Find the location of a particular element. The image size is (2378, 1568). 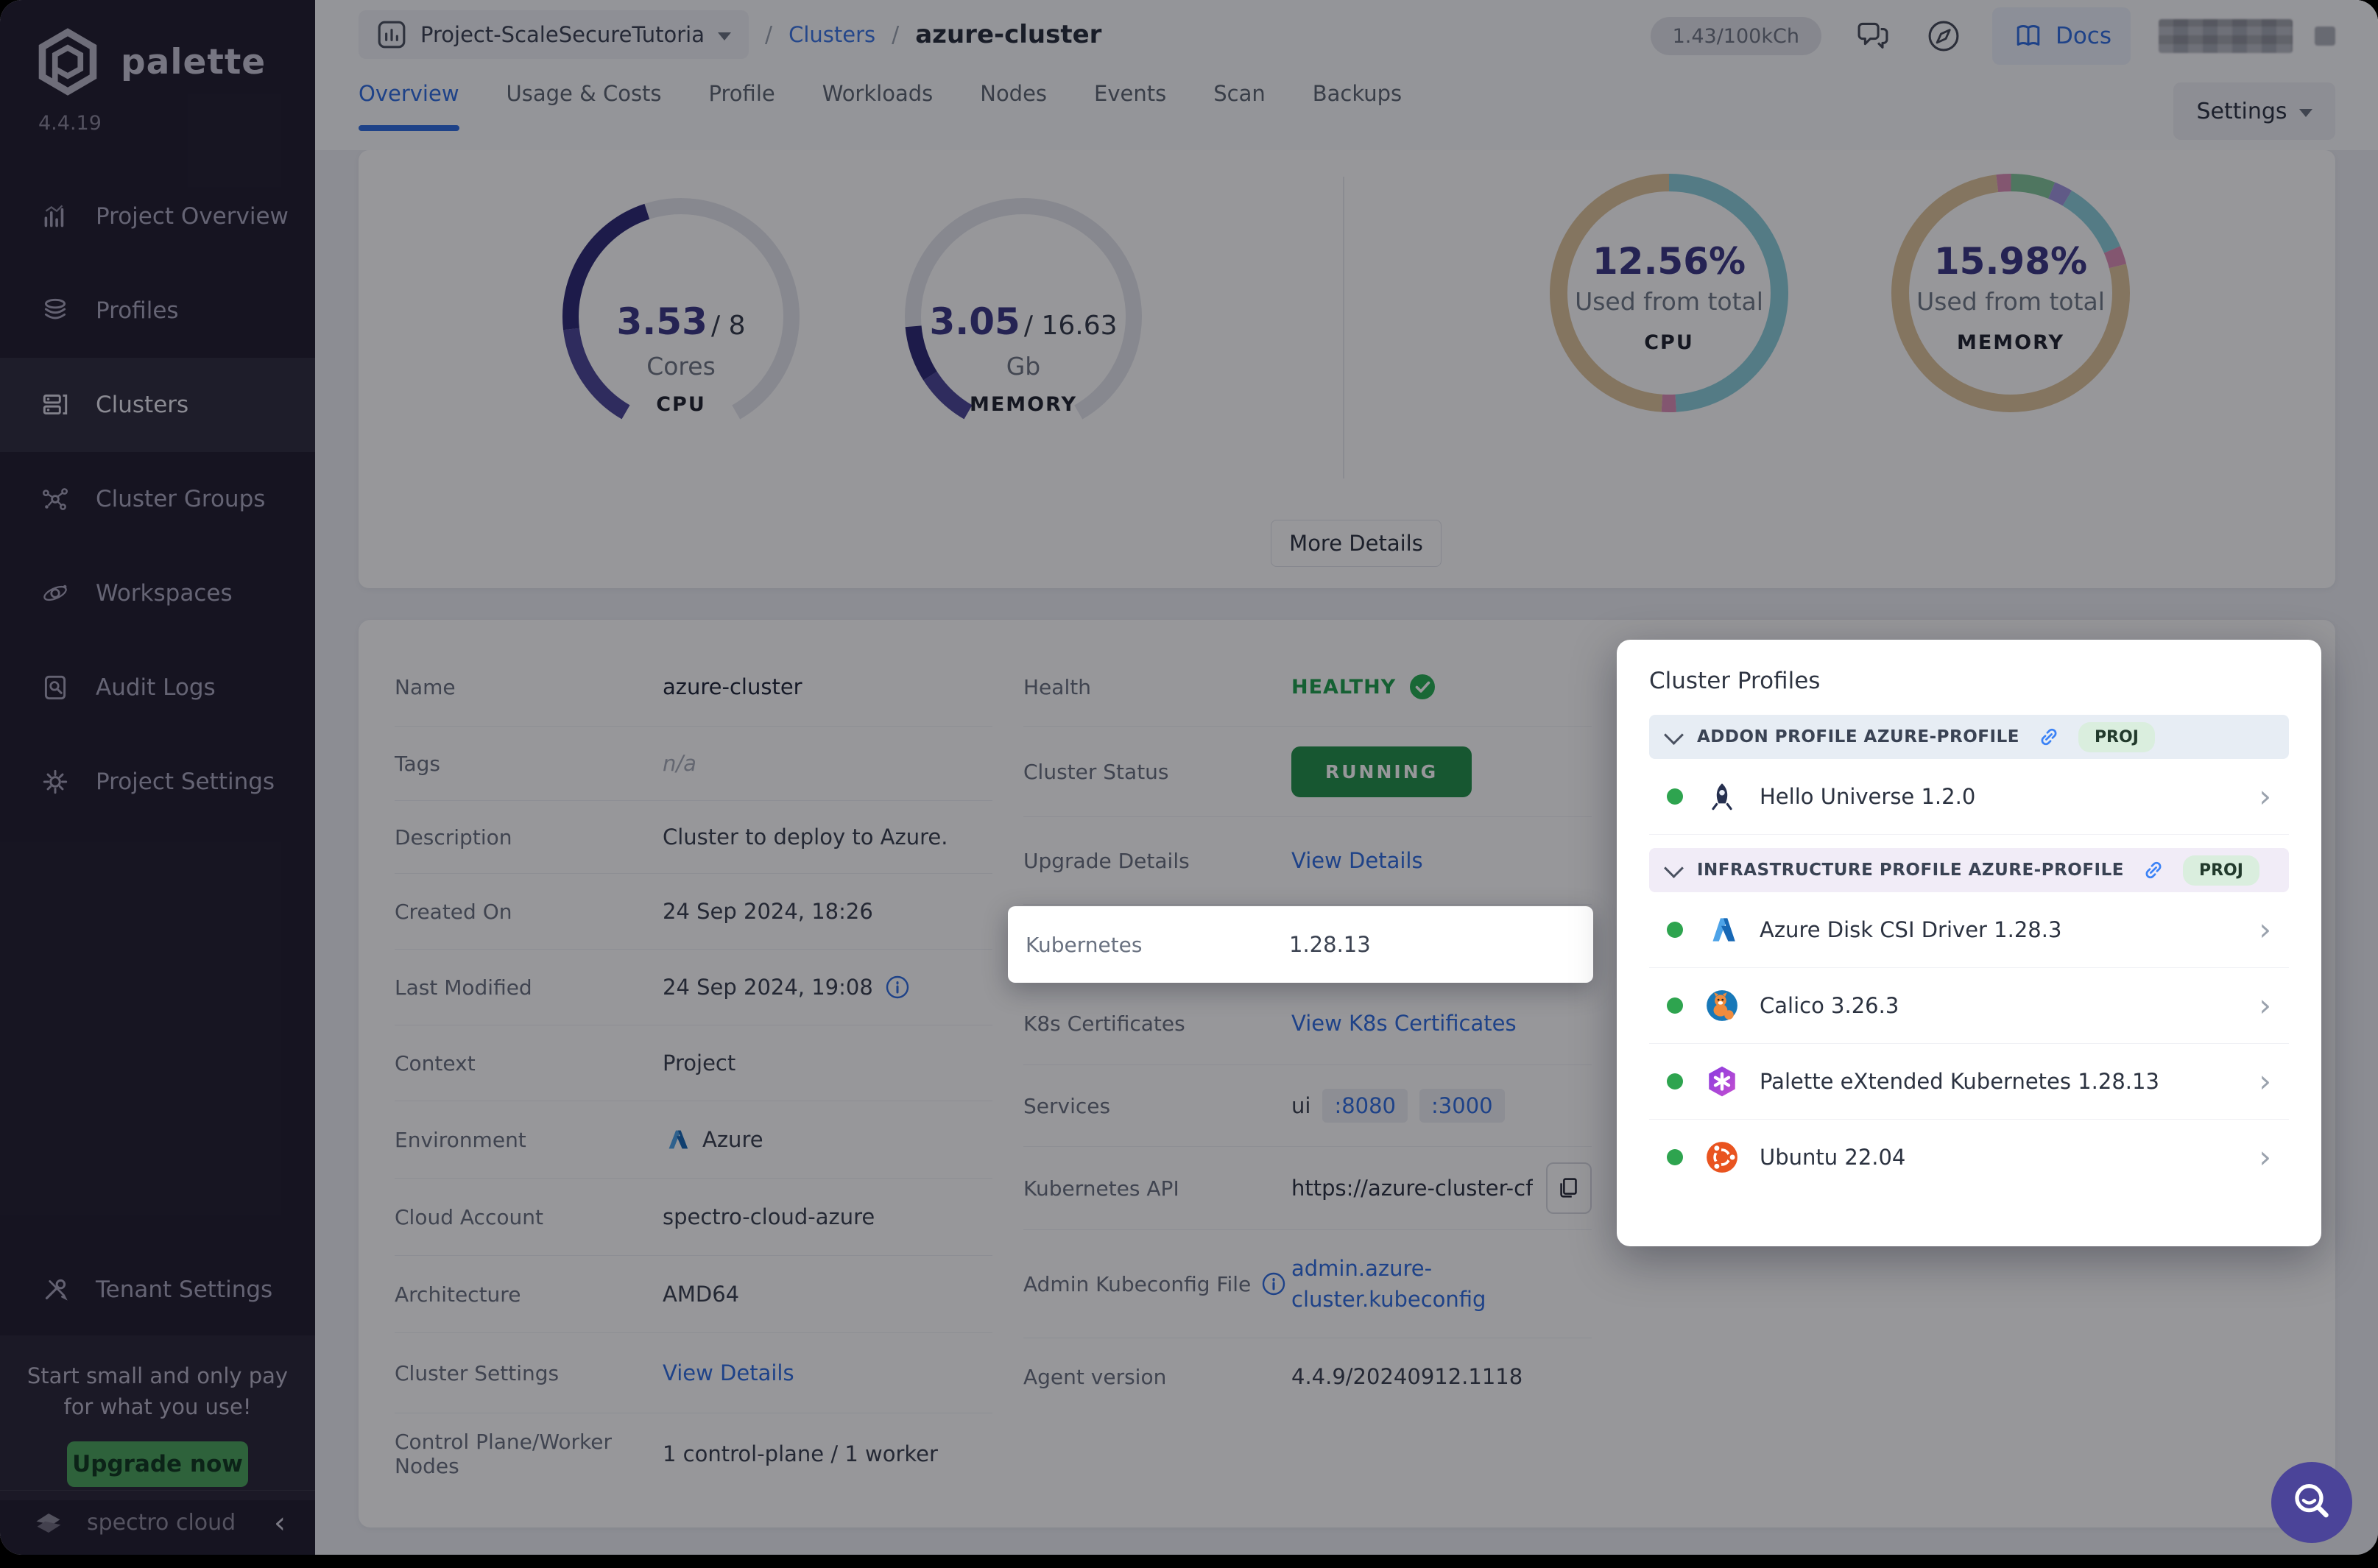

profile-item-hello-universe: Hello Universe 1.2.0 › is located at coordinates (1969, 797).